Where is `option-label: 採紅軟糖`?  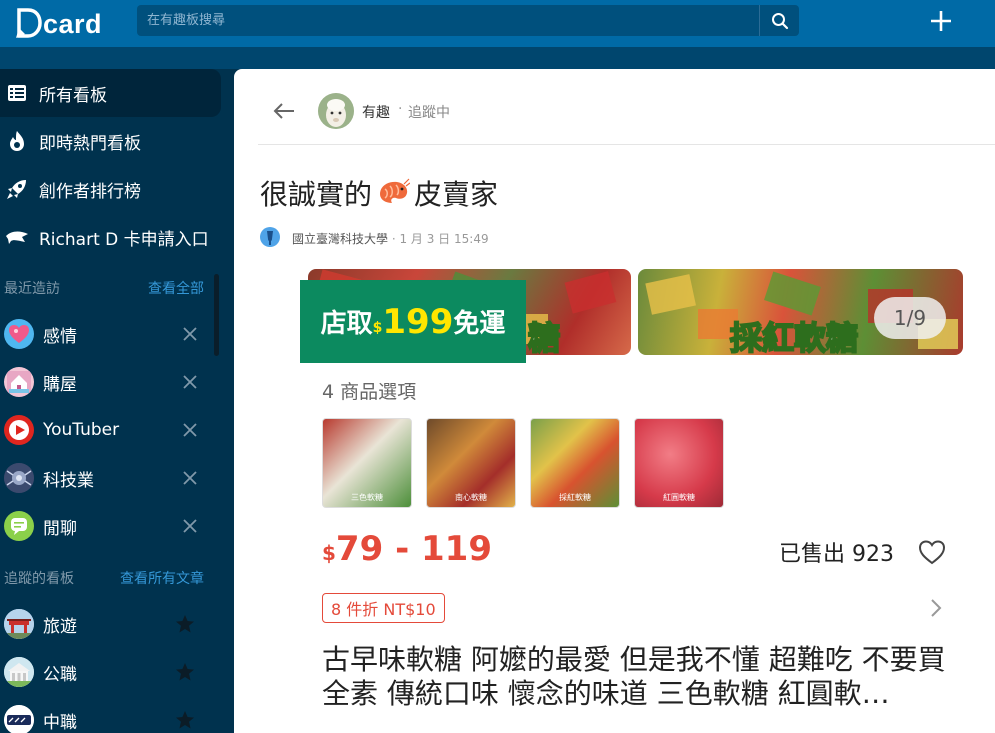 option-label: 採紅軟糖 is located at coordinates (575, 497).